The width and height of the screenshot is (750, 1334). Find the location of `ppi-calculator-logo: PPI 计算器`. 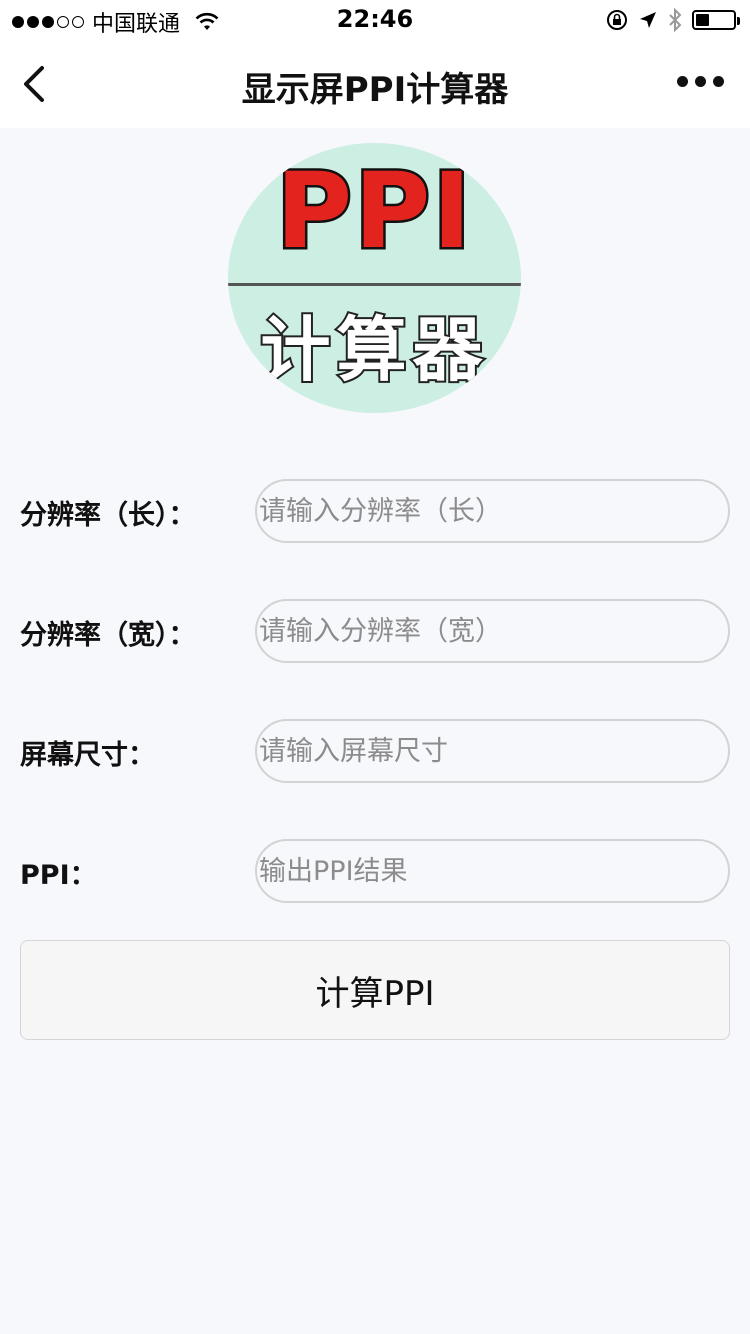

ppi-calculator-logo: PPI 计算器 is located at coordinates (374, 278).